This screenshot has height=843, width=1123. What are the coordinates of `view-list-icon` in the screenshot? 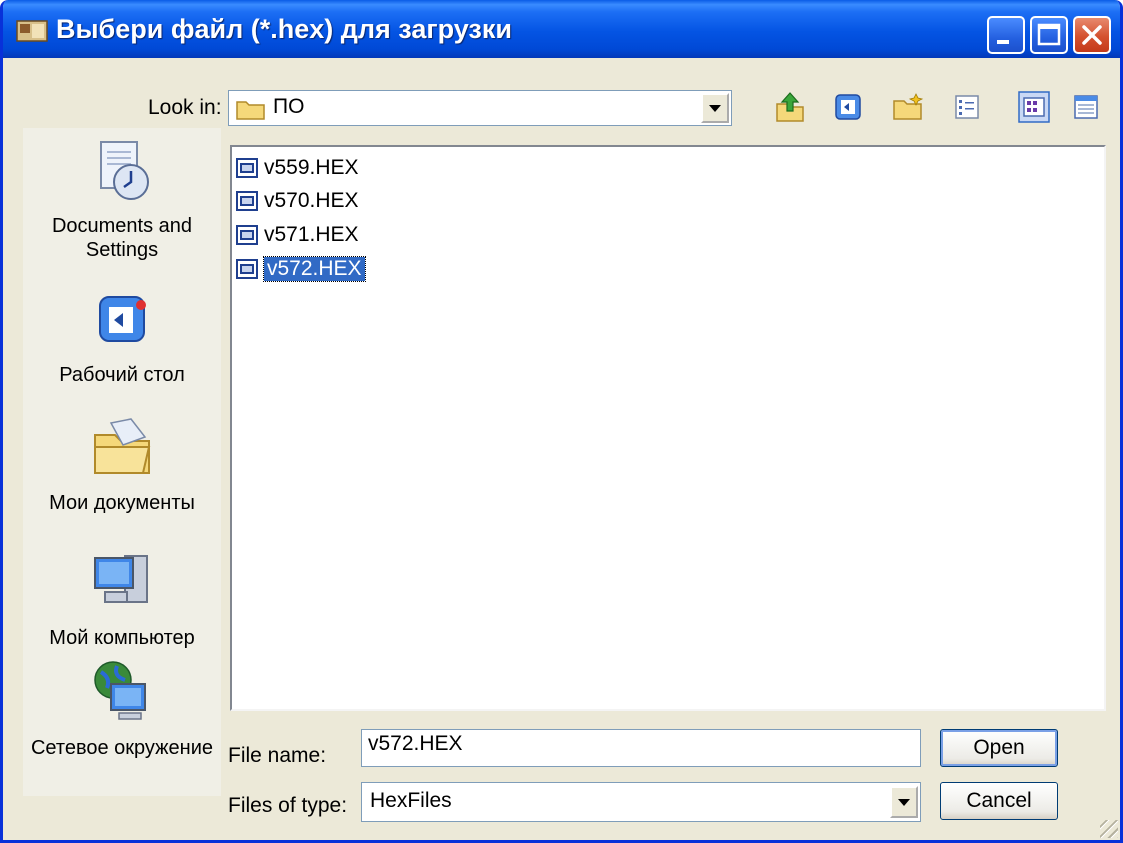 It's located at (1034, 107).